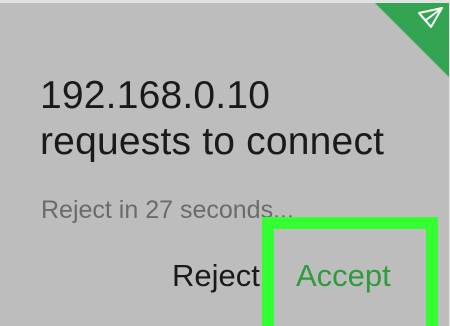  I want to click on accept-button: Accept, so click(343, 276).